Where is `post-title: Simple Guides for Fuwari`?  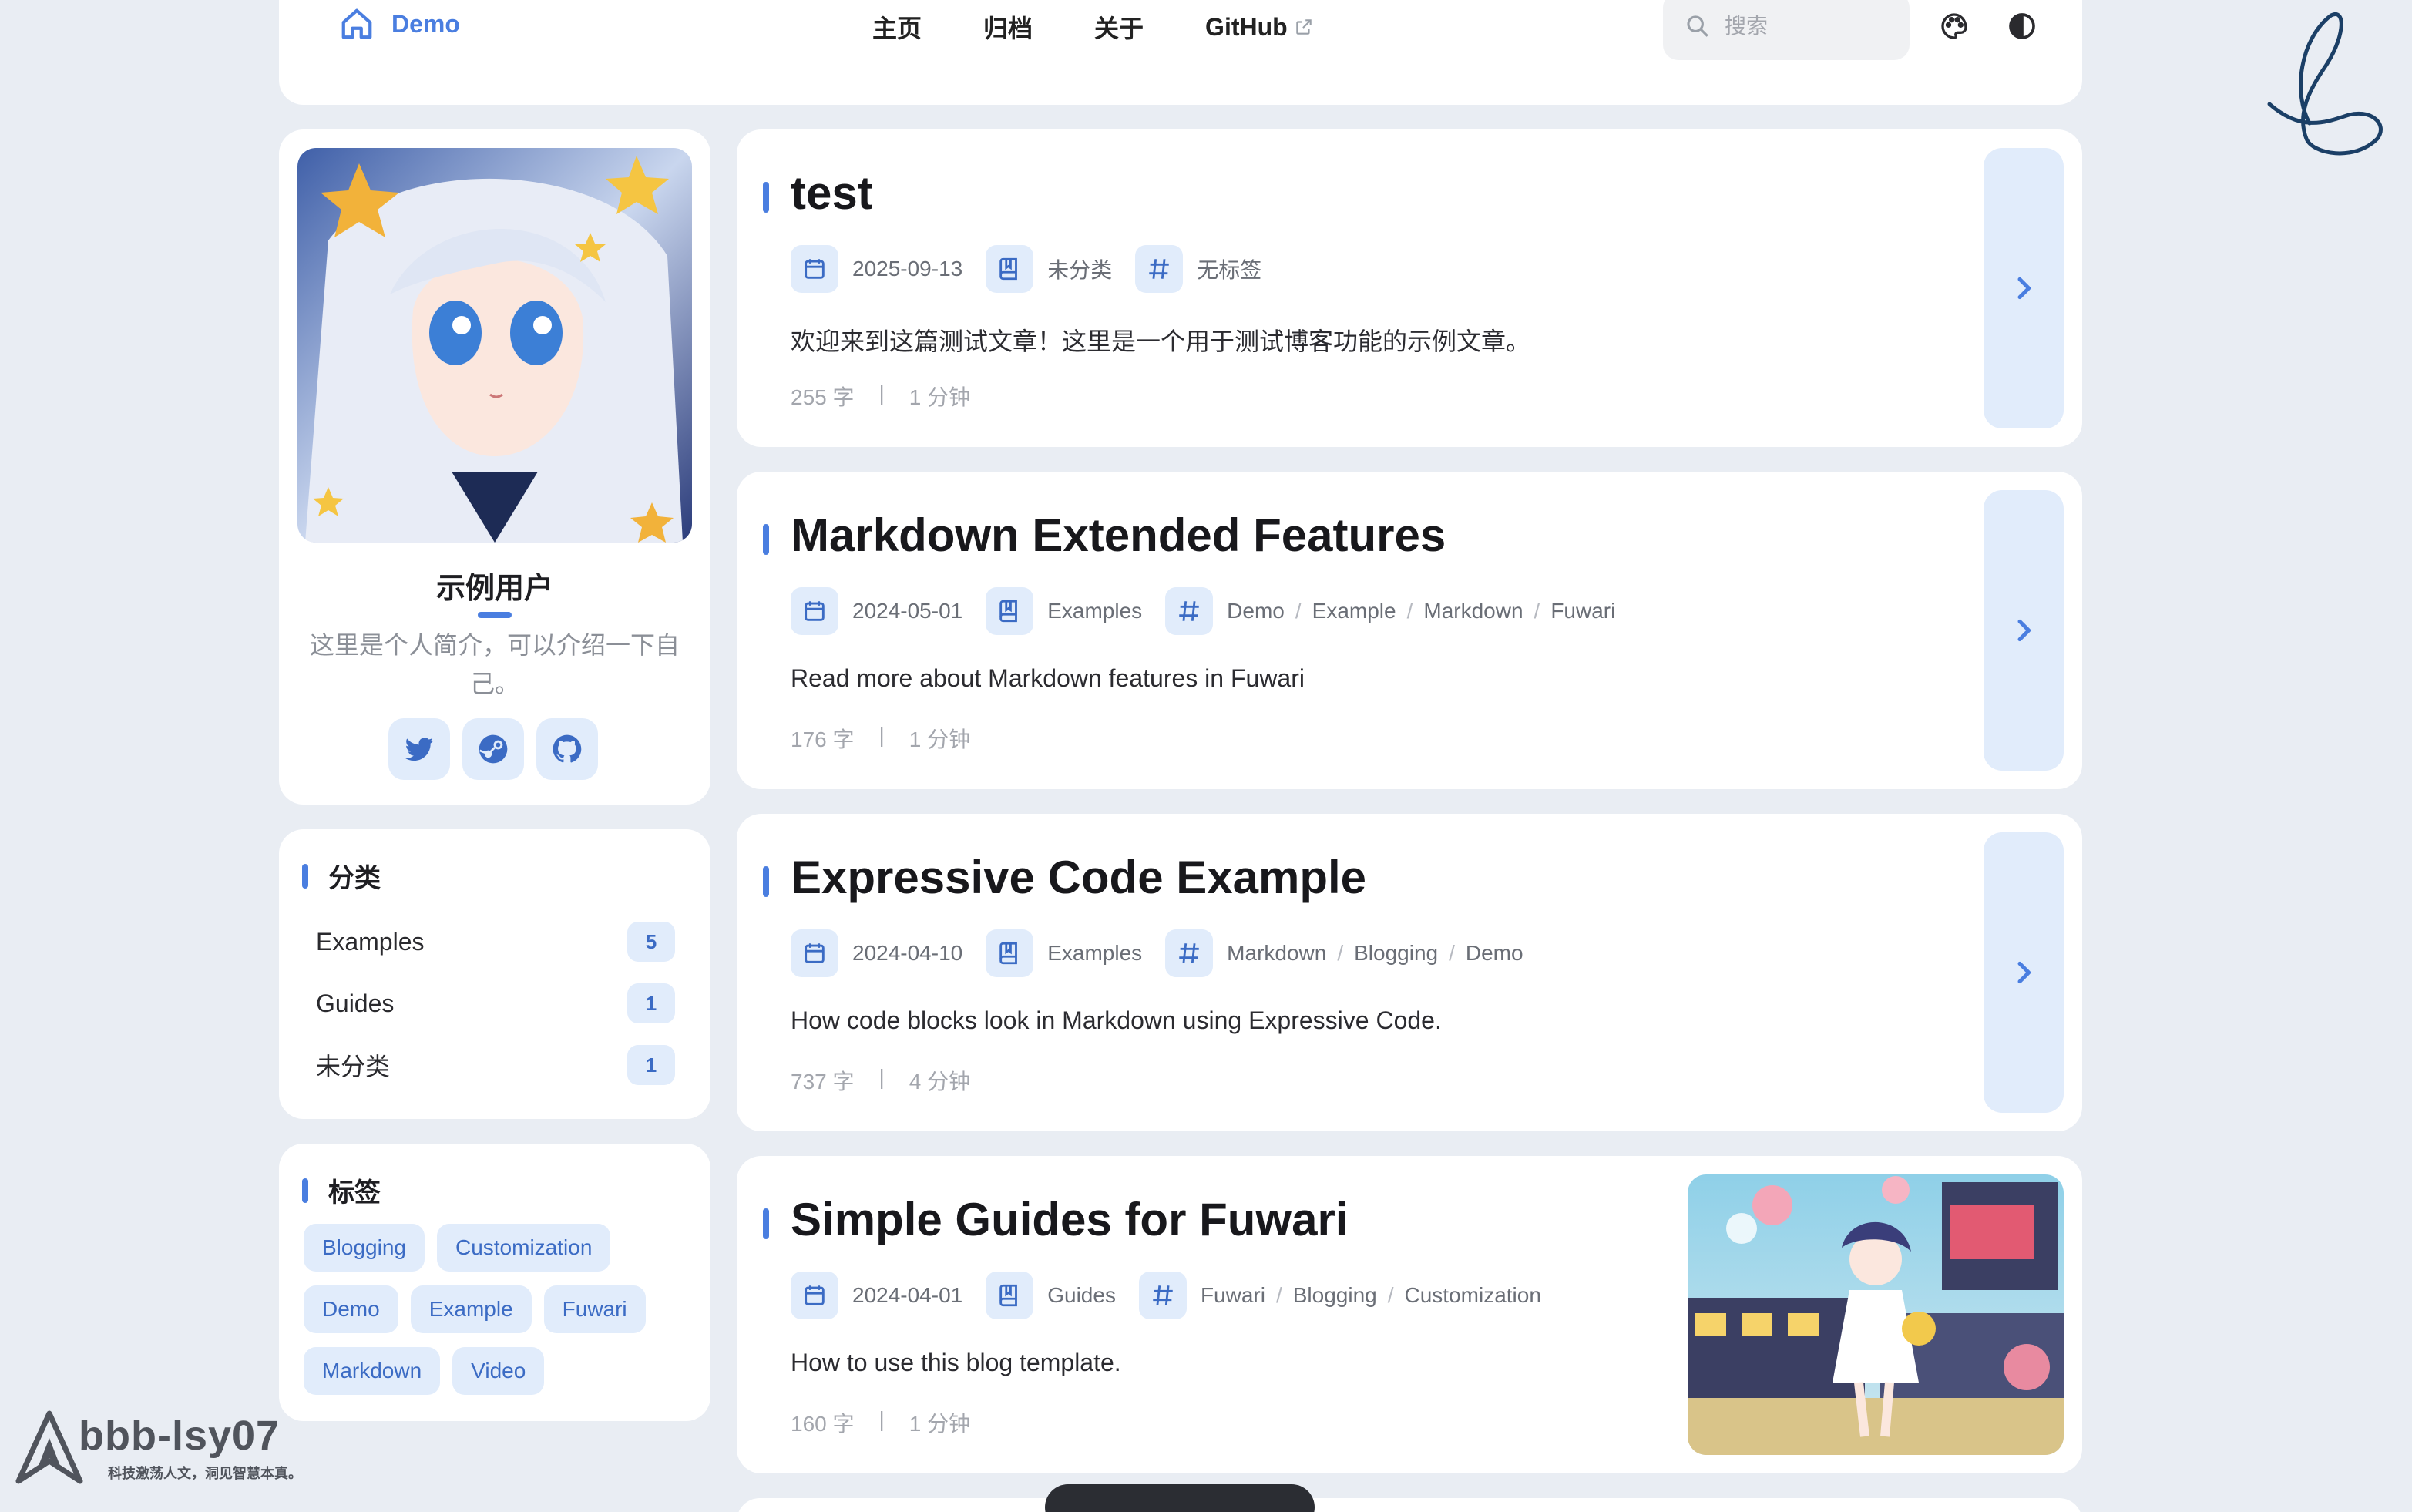
post-title: Simple Guides for Fuwari is located at coordinates (1069, 1220).